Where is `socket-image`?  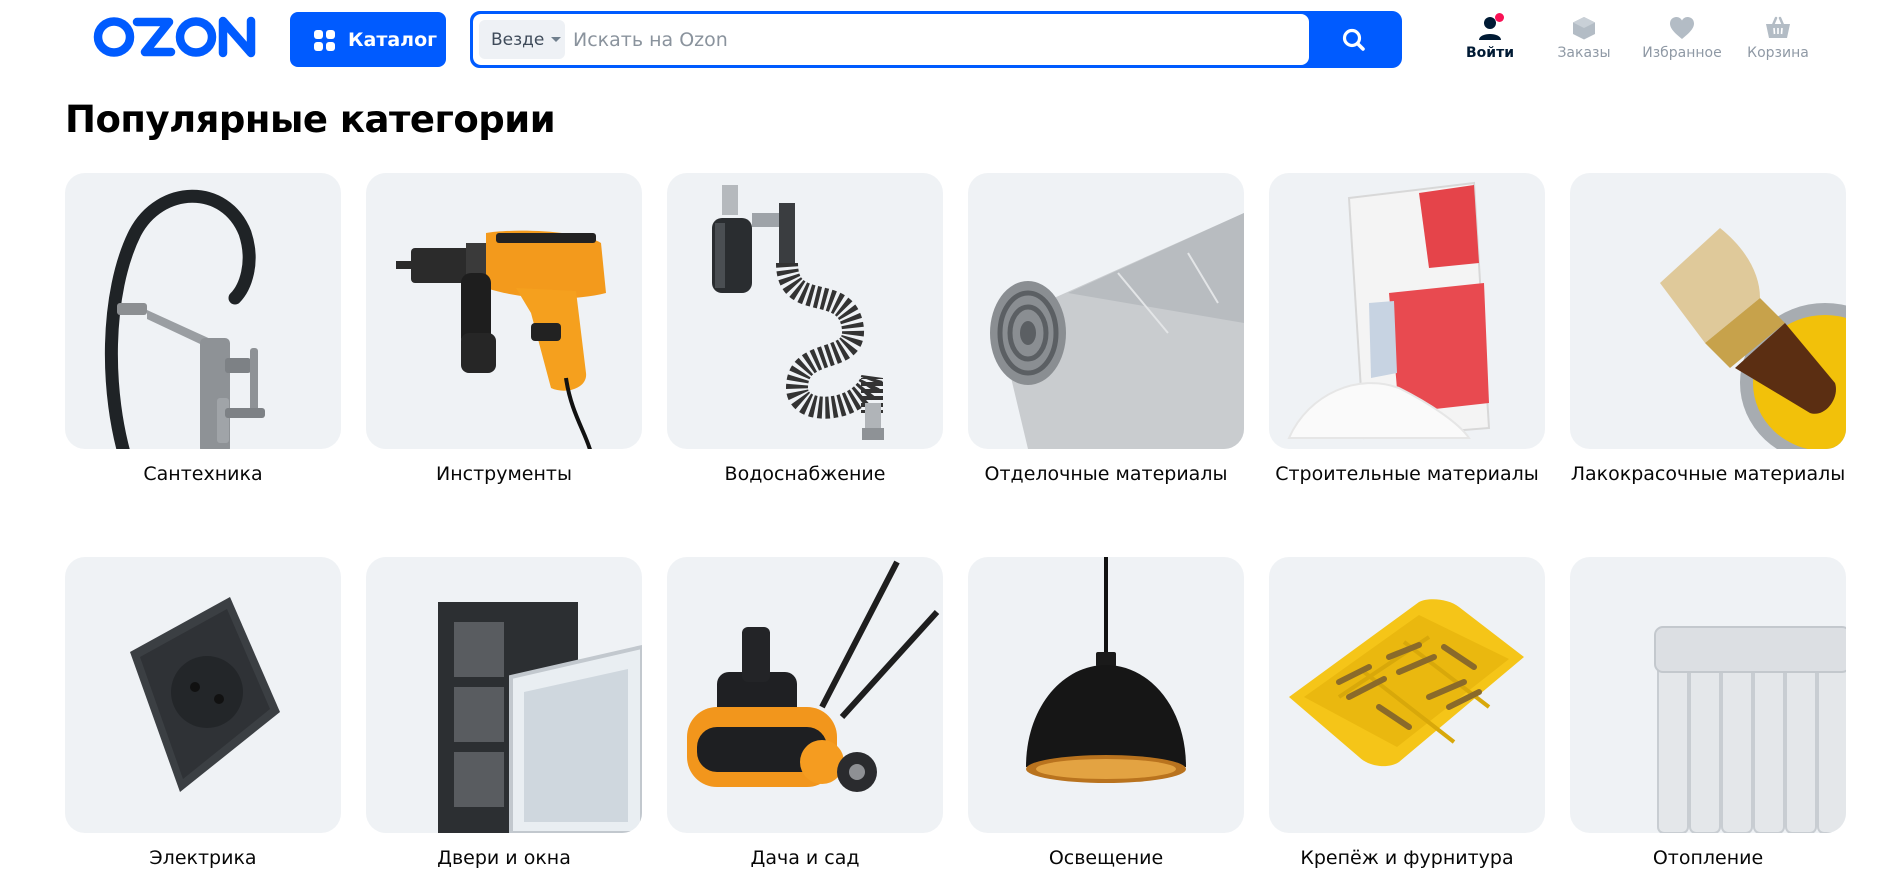 socket-image is located at coordinates (205, 694).